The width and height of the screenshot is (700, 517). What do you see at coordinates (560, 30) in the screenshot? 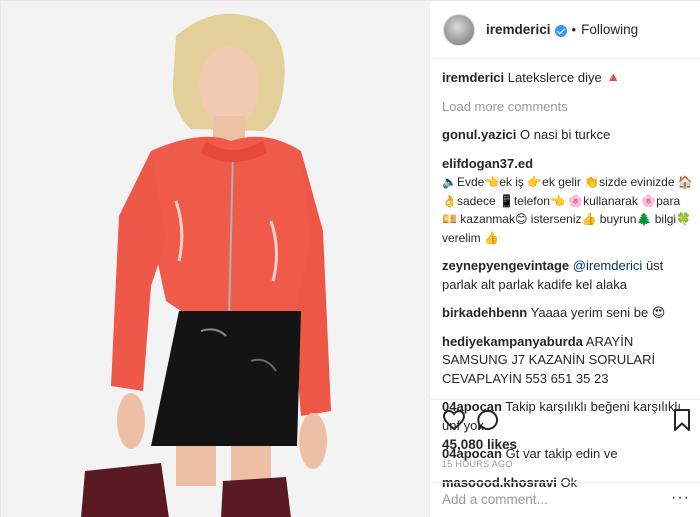
I see `verified-badge-icon` at bounding box center [560, 30].